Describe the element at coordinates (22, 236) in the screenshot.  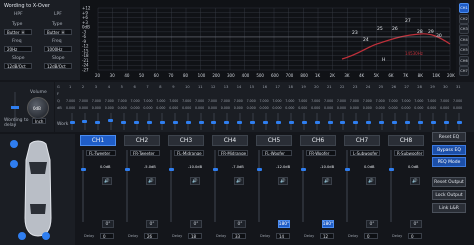
I see `speaker-icon-sub-left` at that location.